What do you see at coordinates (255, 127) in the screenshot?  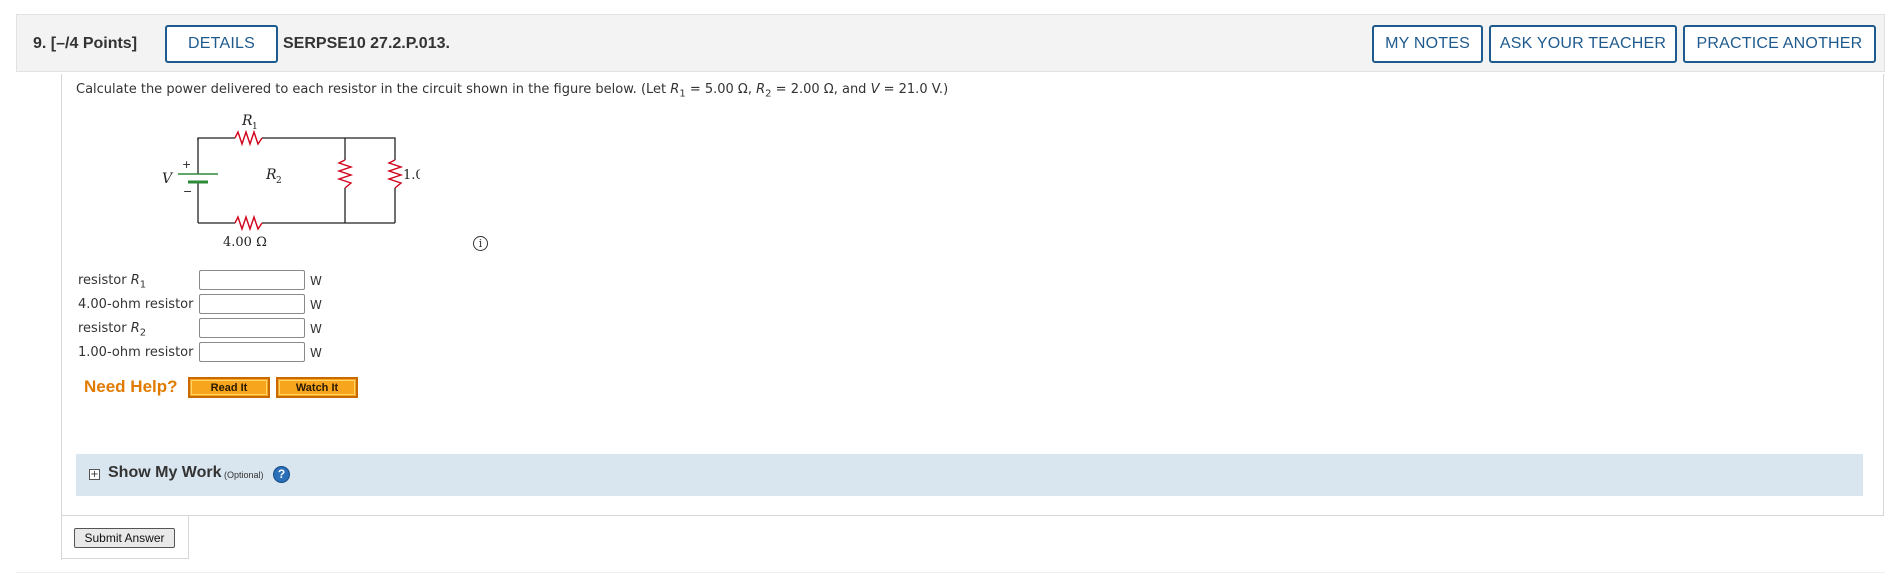 I see `r1-label-sub: 1` at bounding box center [255, 127].